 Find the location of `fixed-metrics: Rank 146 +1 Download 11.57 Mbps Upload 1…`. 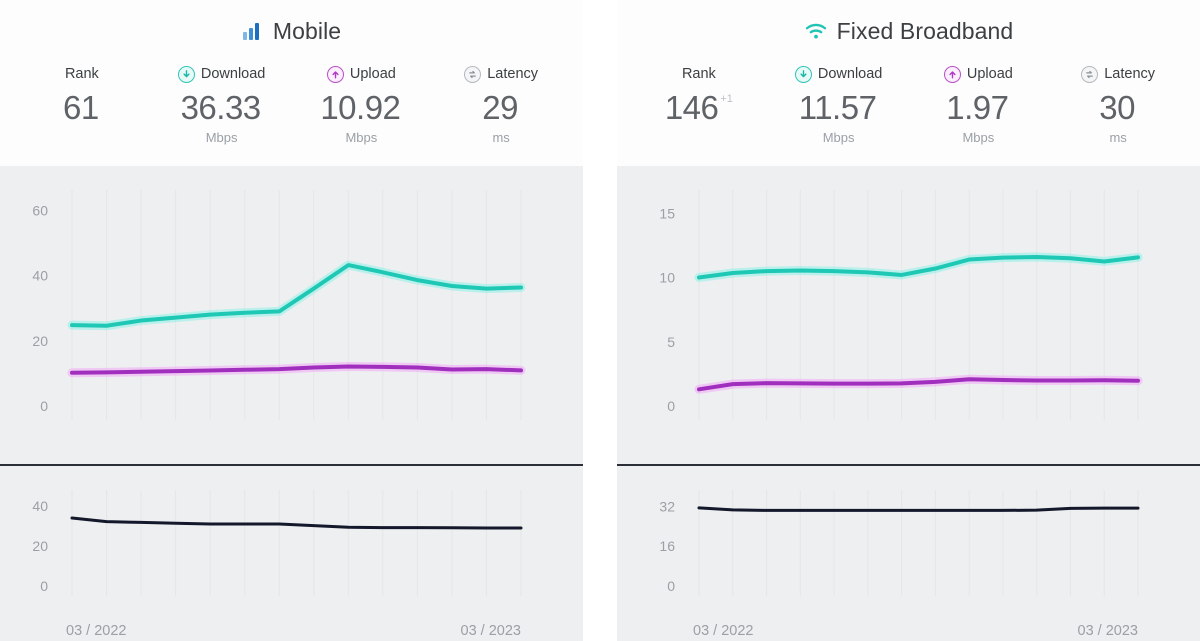

fixed-metrics: Rank 146 +1 Download 11.57 Mbps Upload 1… is located at coordinates (908, 98).